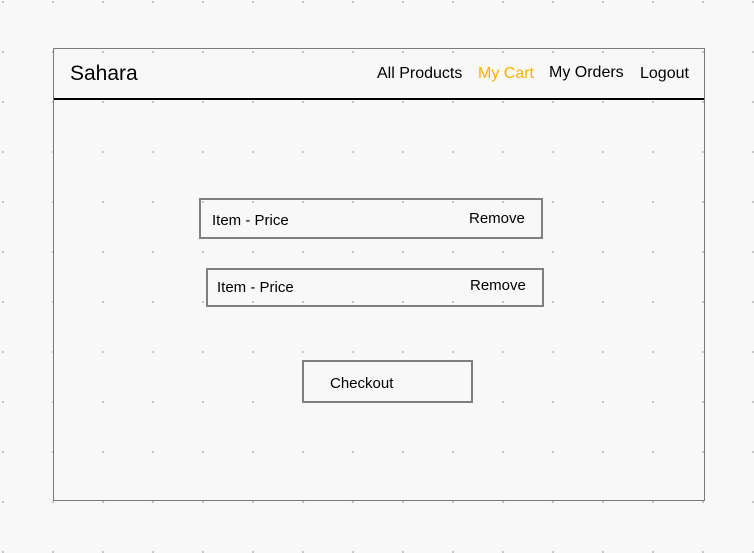 This screenshot has width=754, height=553. What do you see at coordinates (362, 383) in the screenshot?
I see `checkout-button-label: Checkout` at bounding box center [362, 383].